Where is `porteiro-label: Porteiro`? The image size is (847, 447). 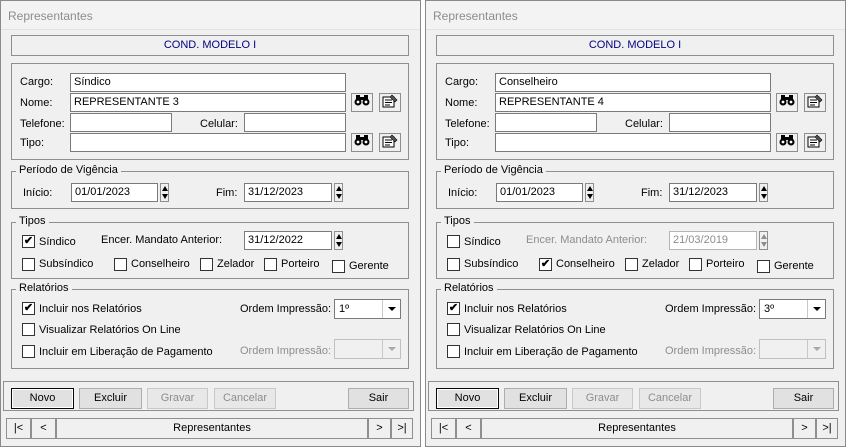
porteiro-label: Porteiro is located at coordinates (300, 264).